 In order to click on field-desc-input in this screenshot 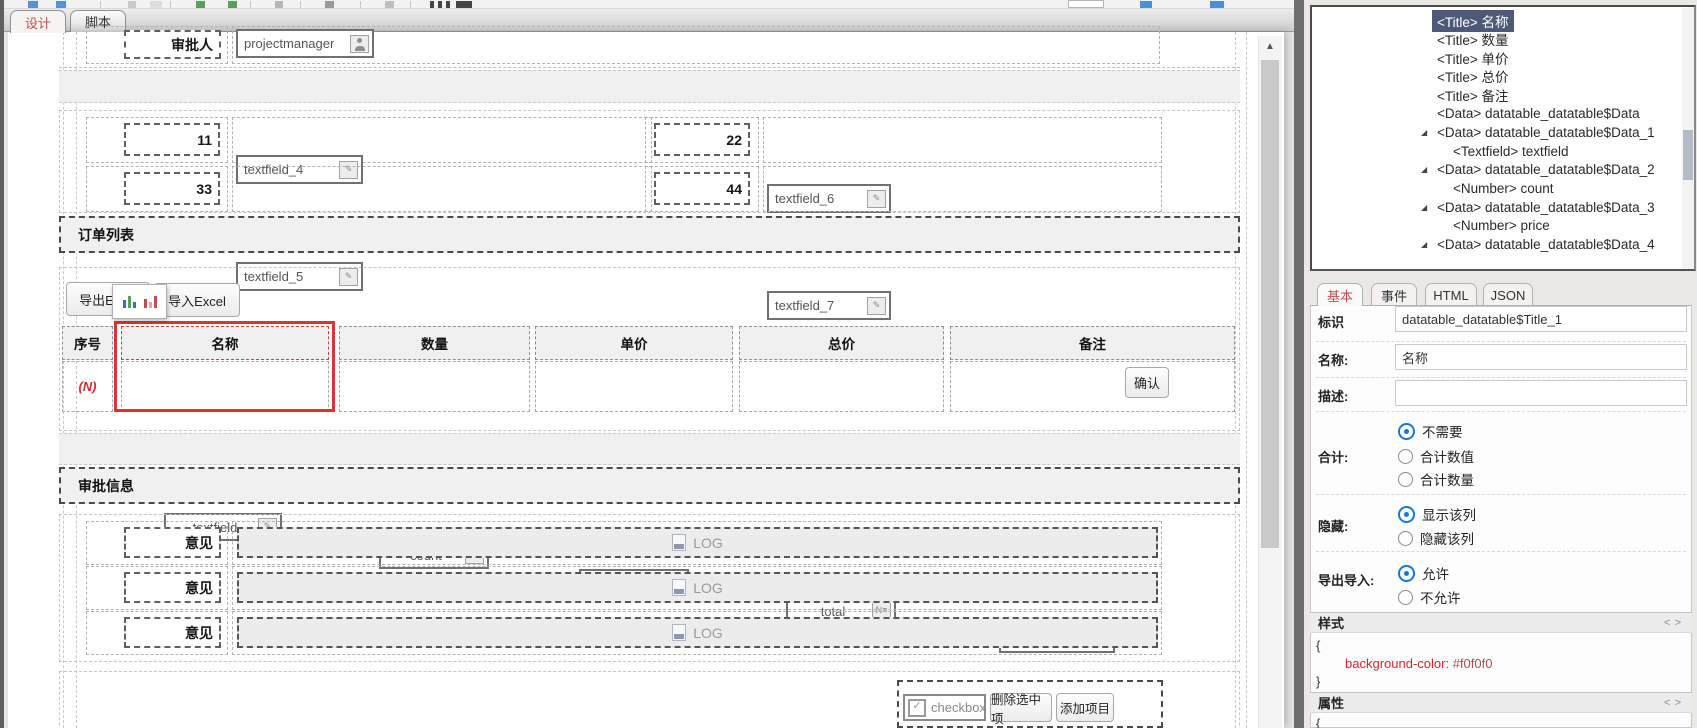, I will do `click(1541, 393)`.